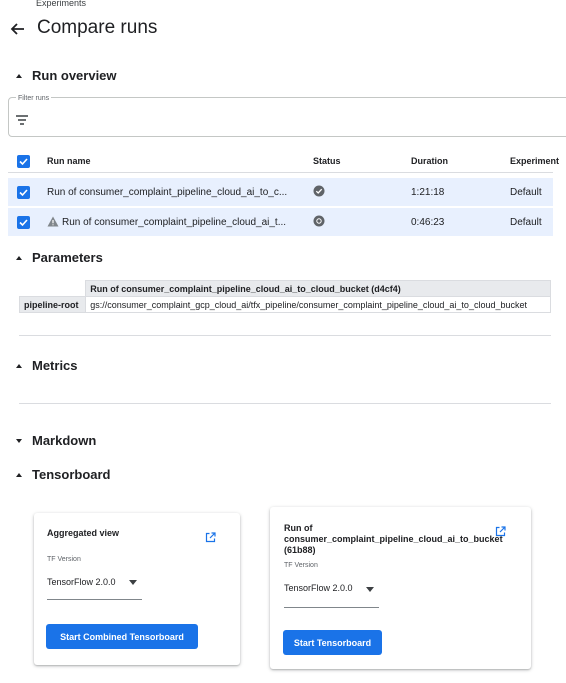  What do you see at coordinates (83, 533) in the screenshot?
I see `card-title: Aggregated view` at bounding box center [83, 533].